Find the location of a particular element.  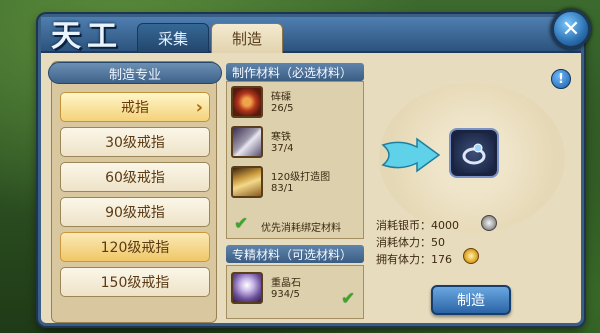

specialty-item-ring-30: 30级戒指 is located at coordinates (135, 142).